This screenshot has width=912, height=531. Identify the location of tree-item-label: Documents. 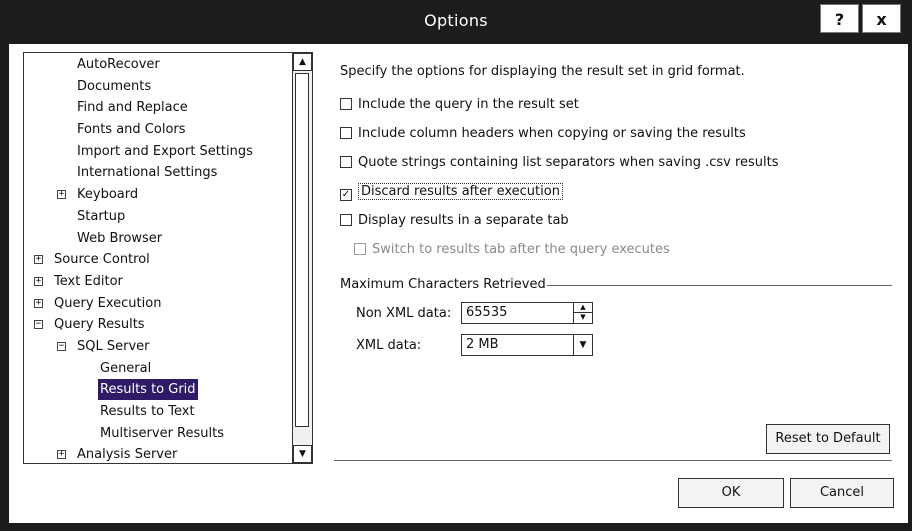
(114, 86).